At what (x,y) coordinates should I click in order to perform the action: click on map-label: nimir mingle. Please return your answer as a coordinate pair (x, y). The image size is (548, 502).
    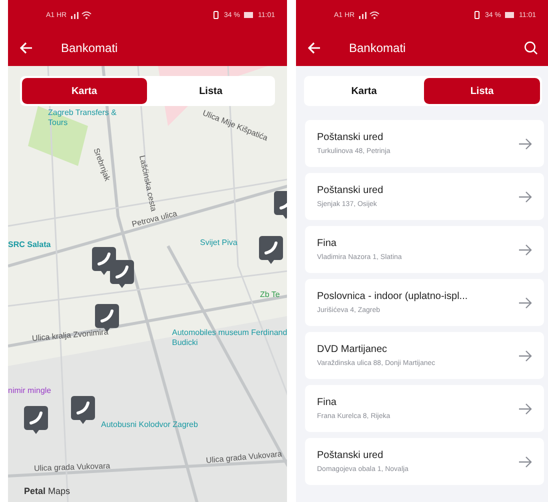
    Looking at the image, I should click on (30, 390).